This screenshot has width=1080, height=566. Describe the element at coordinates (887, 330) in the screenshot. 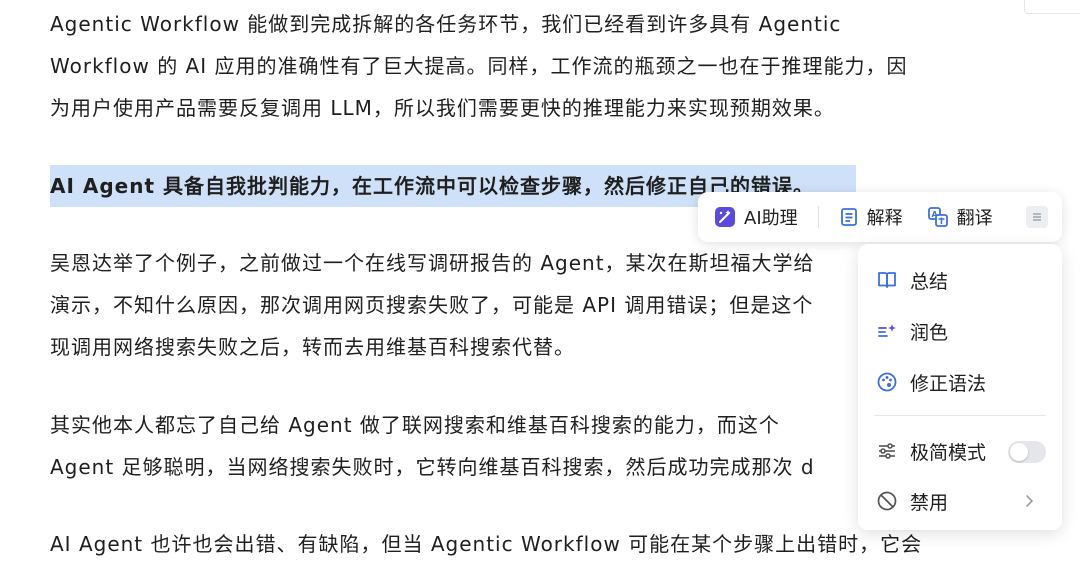

I see `sparkle-lines-icon` at that location.